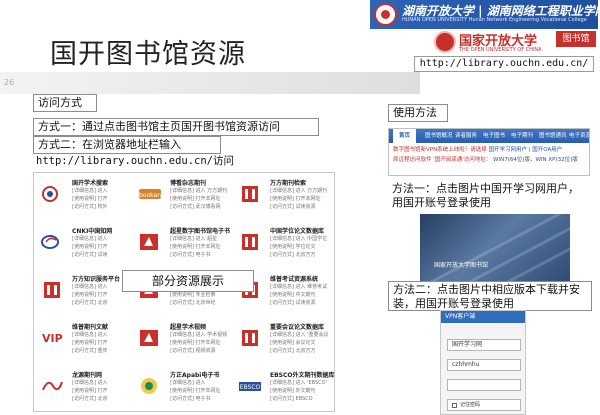  Describe the element at coordinates (188, 182) in the screenshot. I see `database-name: 博看杂志期刊` at that location.